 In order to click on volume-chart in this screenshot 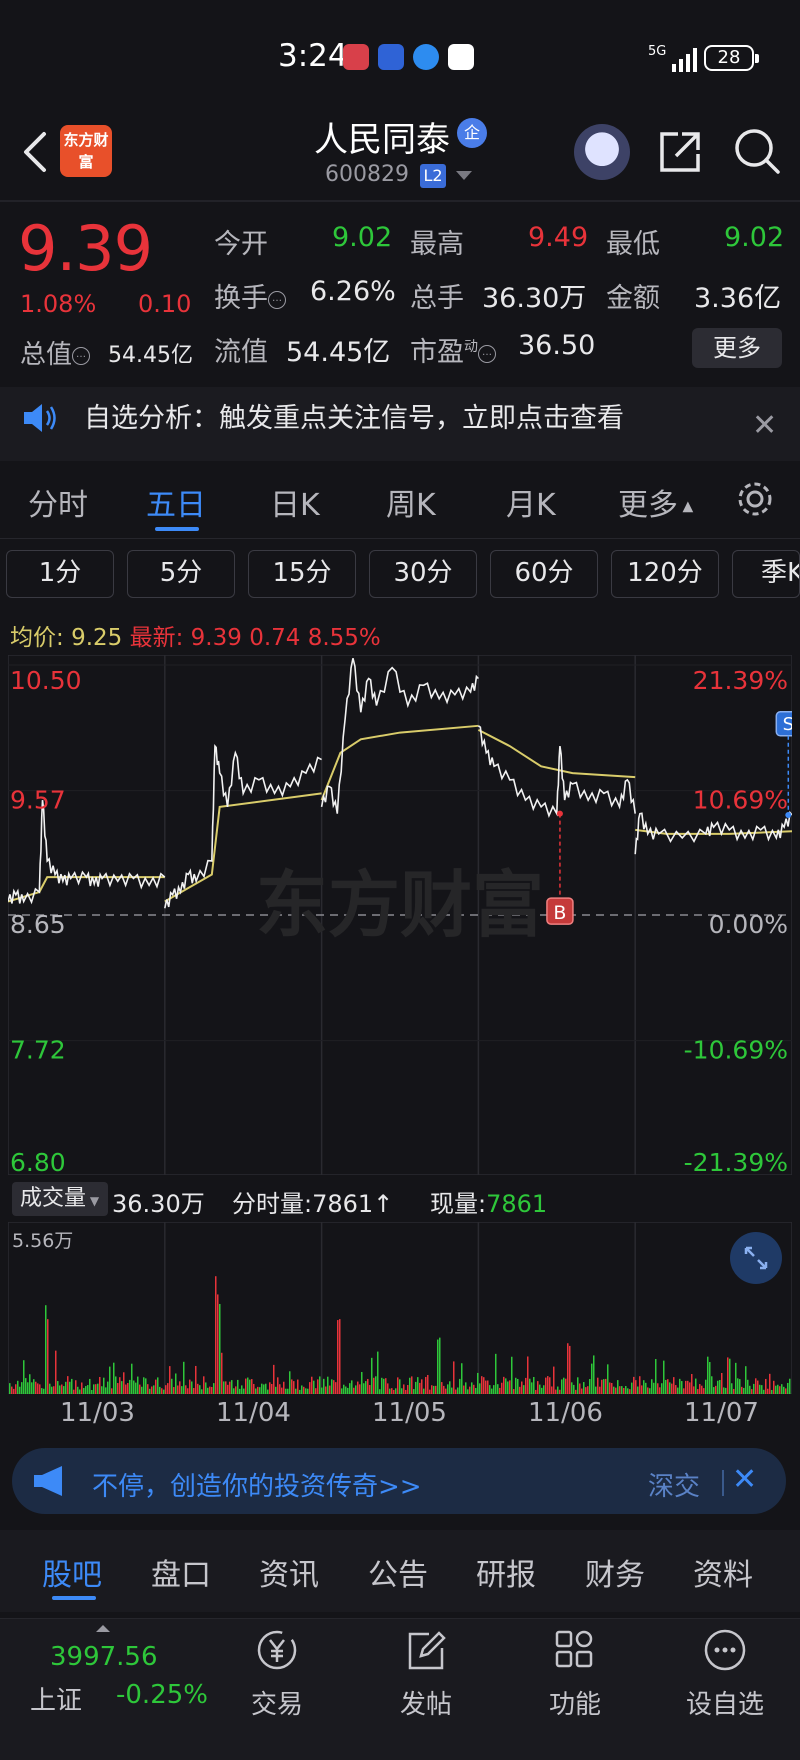, I will do `click(400, 1308)`.